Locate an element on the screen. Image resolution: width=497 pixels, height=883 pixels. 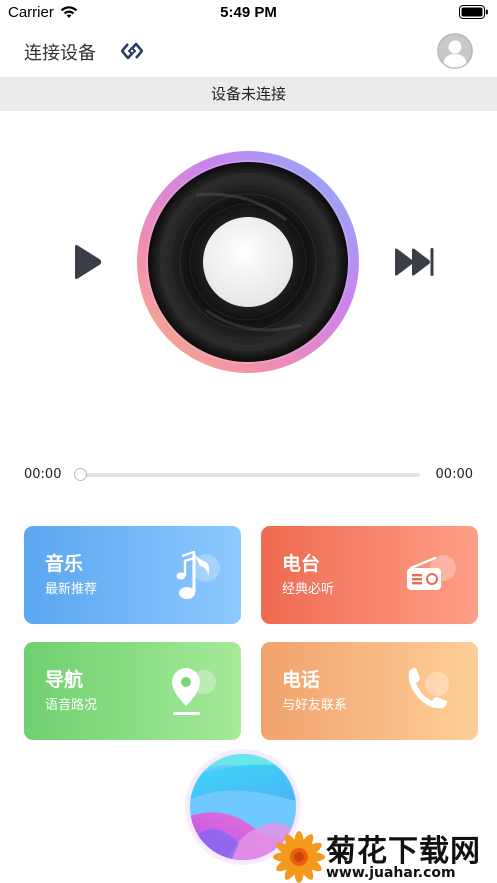
avatar is located at coordinates (455, 51).